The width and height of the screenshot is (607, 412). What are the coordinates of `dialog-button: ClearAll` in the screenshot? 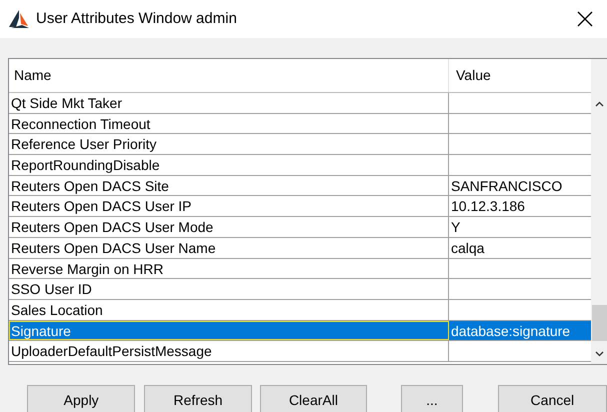 It's located at (314, 398).